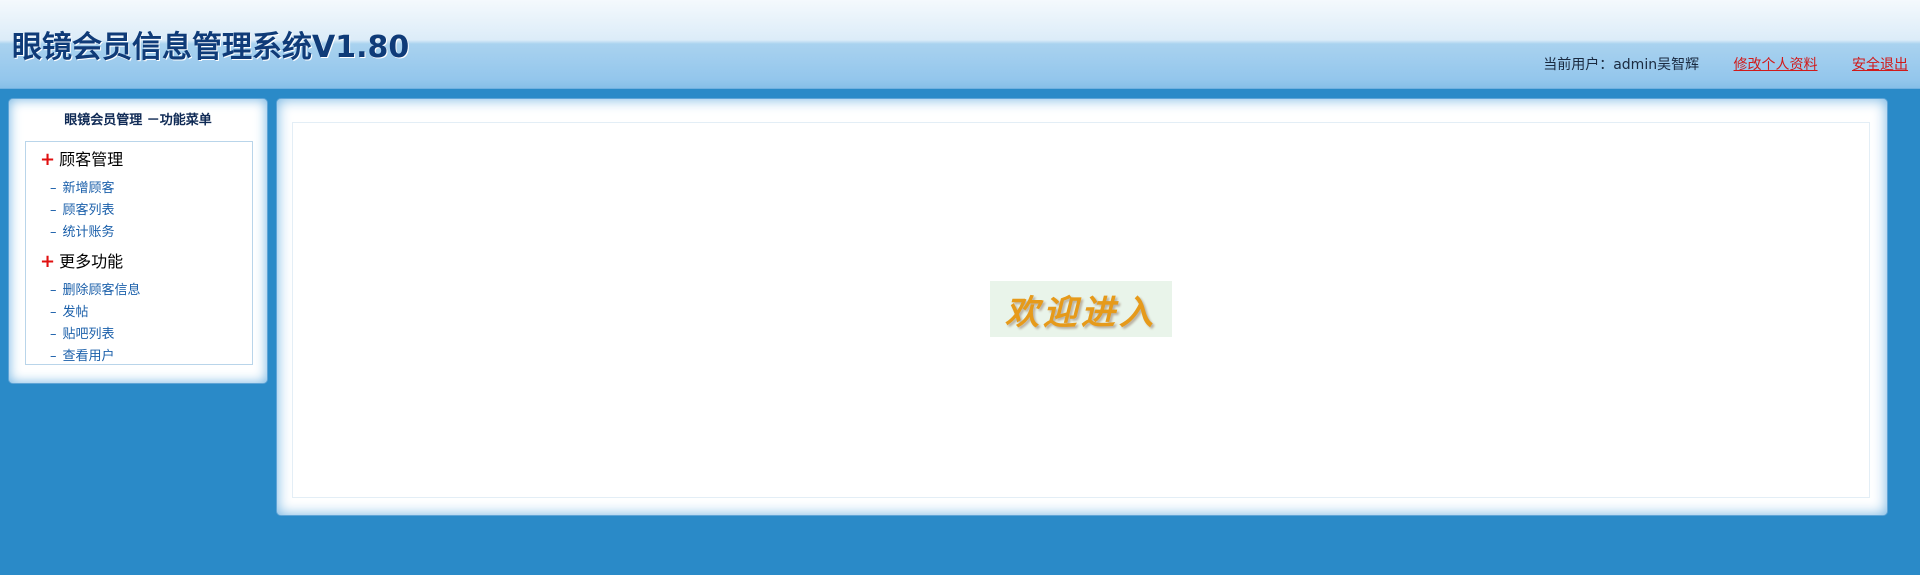 The width and height of the screenshot is (1920, 575). I want to click on welcome-banner: 欢迎进入, so click(1081, 309).